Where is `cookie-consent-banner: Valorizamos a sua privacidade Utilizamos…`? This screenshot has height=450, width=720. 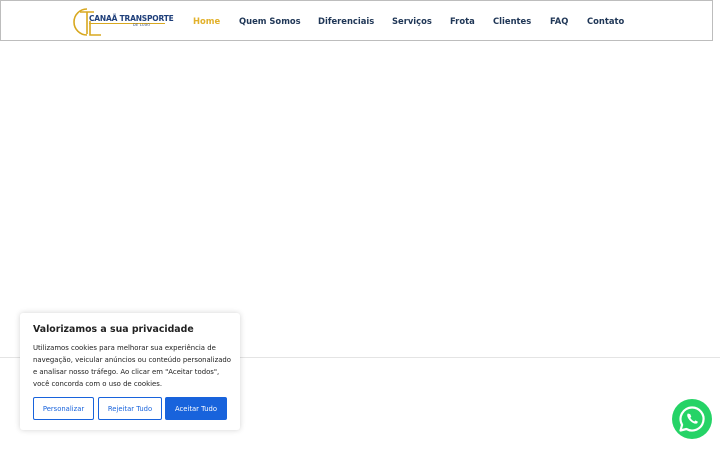 cookie-consent-banner: Valorizamos a sua privacidade Utilizamos… is located at coordinates (130, 371).